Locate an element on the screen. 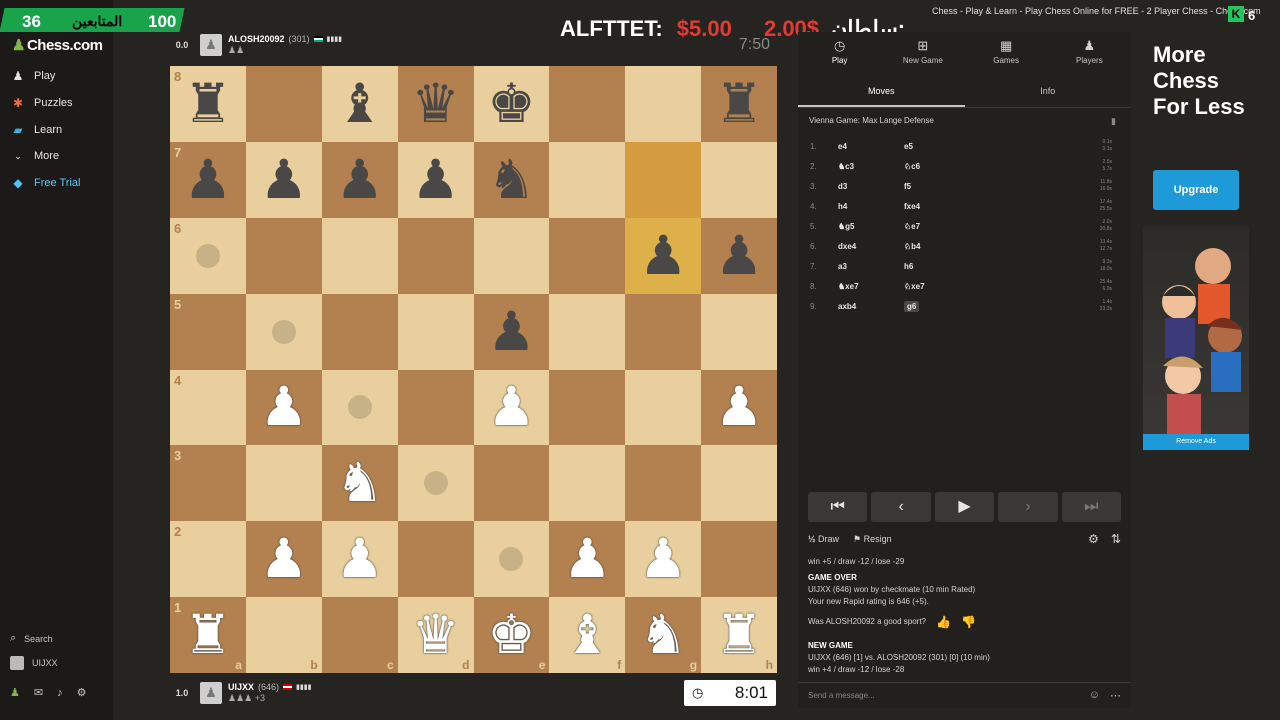  black-knight-icon: ♞ is located at coordinates (511, 180).